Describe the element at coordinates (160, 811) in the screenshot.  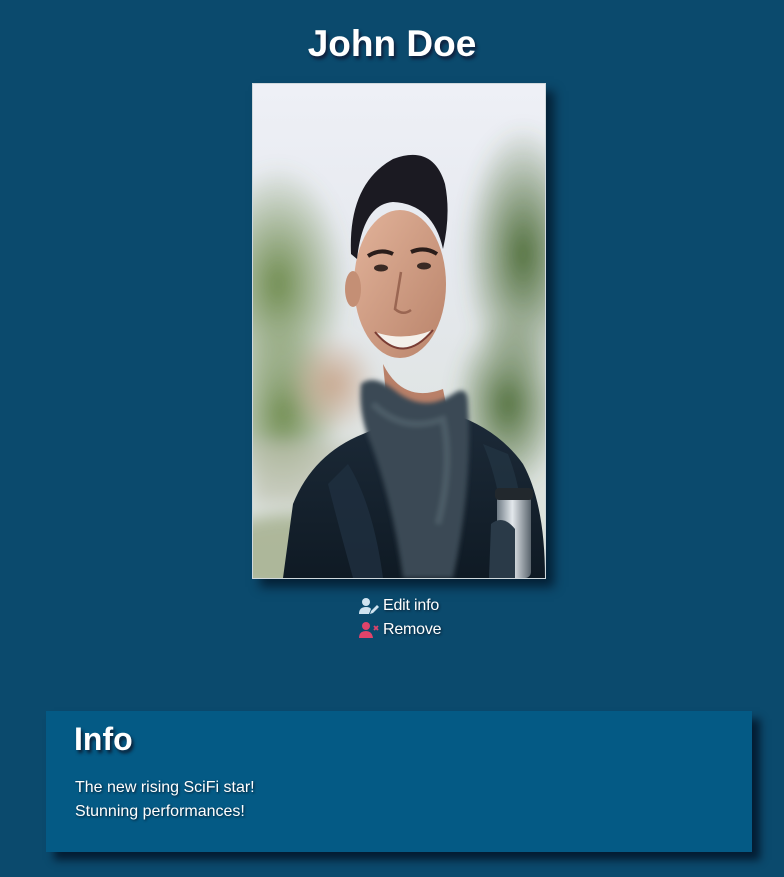
I see `info-line: Stunning performances!` at that location.